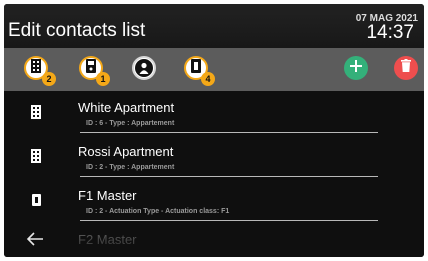  I want to click on add-contact-button, so click(356, 68).